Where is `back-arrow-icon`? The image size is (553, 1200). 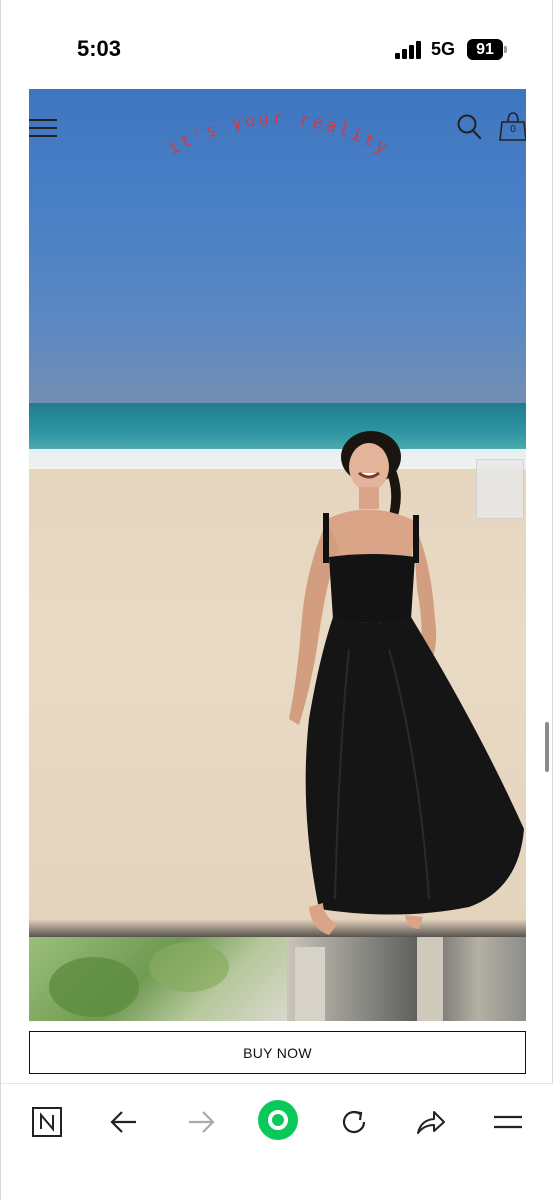 back-arrow-icon is located at coordinates (124, 1122).